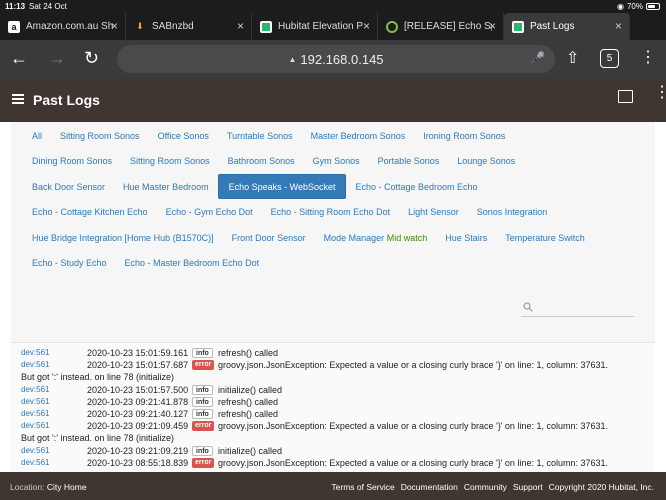 This screenshot has height=500, width=666. Describe the element at coordinates (18, 99) in the screenshot. I see `hamburger-menu-icon` at that location.